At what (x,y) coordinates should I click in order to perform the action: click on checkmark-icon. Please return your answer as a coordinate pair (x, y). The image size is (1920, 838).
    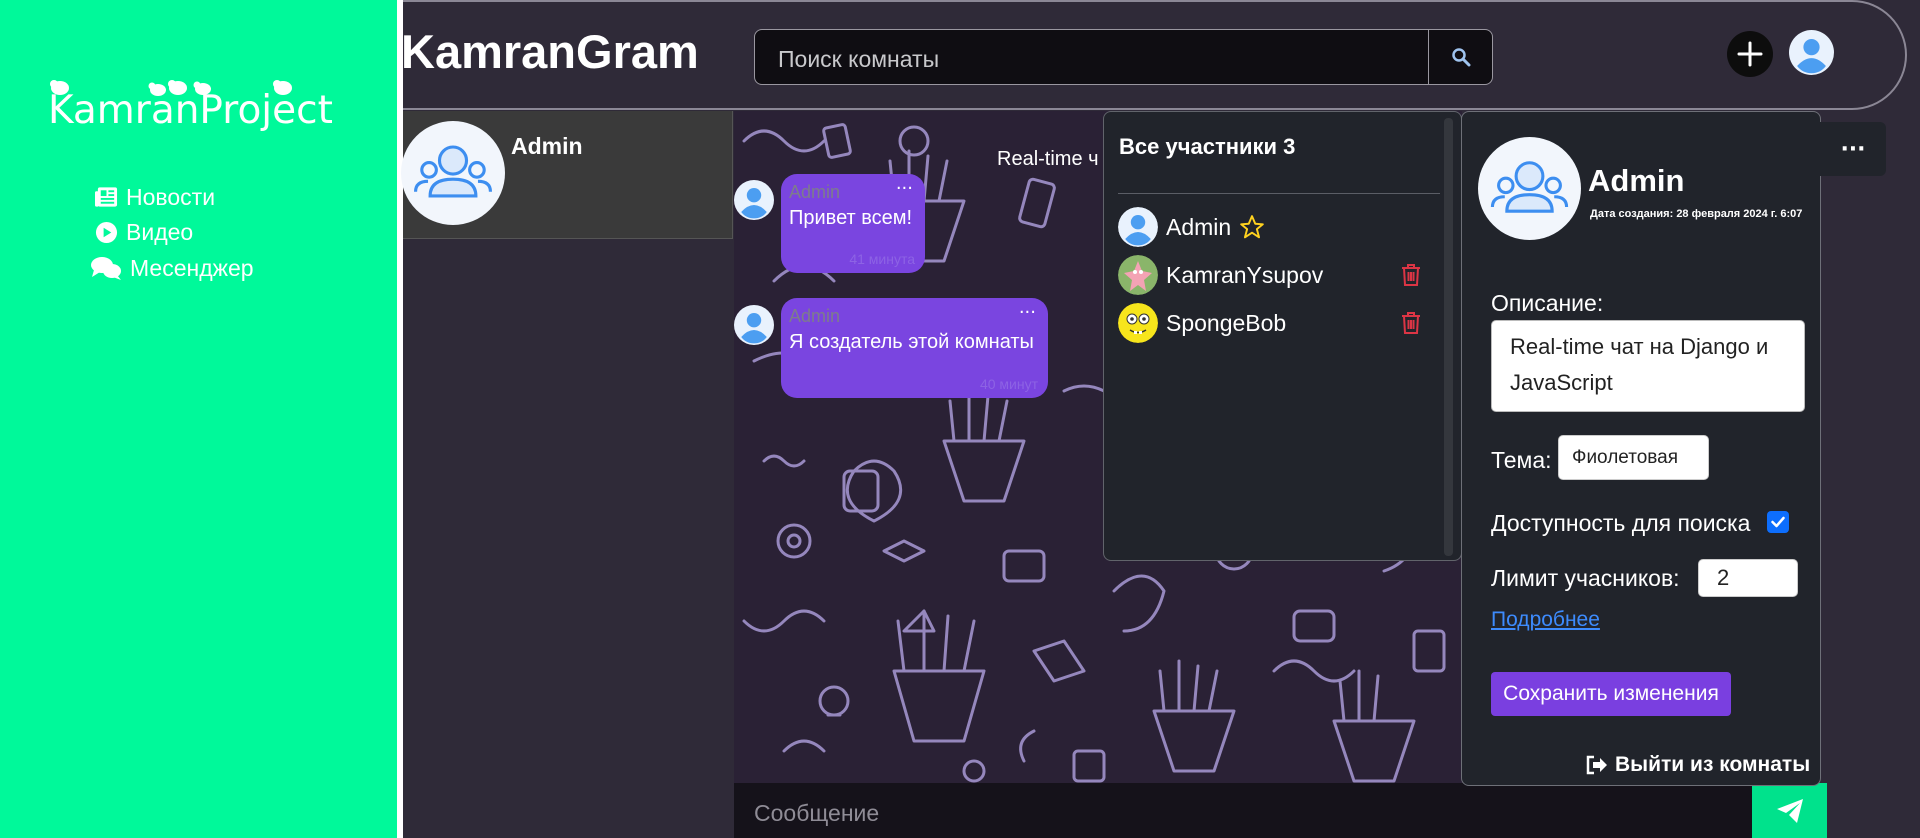
    Looking at the image, I should click on (1778, 522).